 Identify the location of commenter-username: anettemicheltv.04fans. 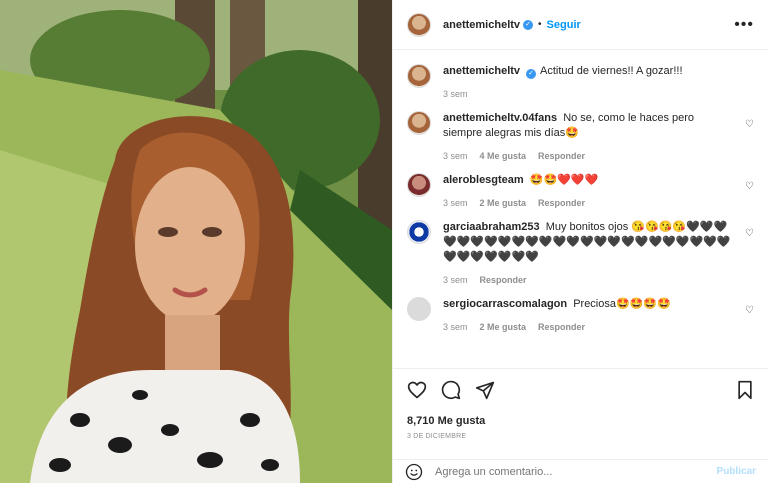
(500, 118).